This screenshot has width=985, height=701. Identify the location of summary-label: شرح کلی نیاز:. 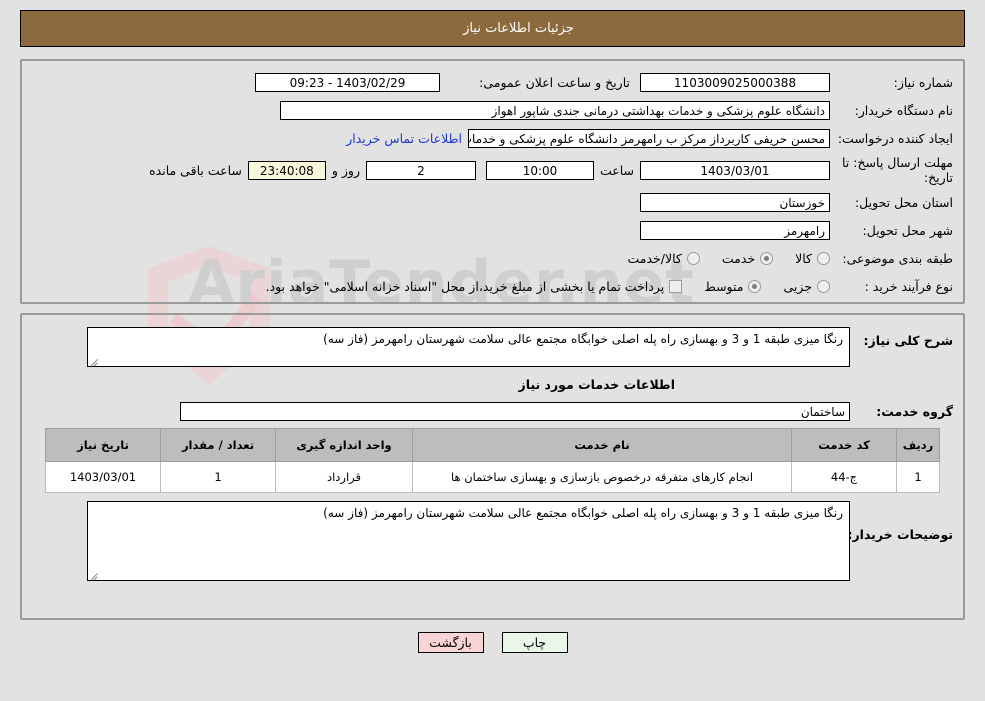
(908, 340).